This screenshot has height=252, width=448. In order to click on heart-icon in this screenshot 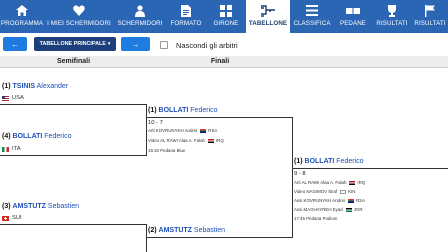, I will do `click(79, 10)`.